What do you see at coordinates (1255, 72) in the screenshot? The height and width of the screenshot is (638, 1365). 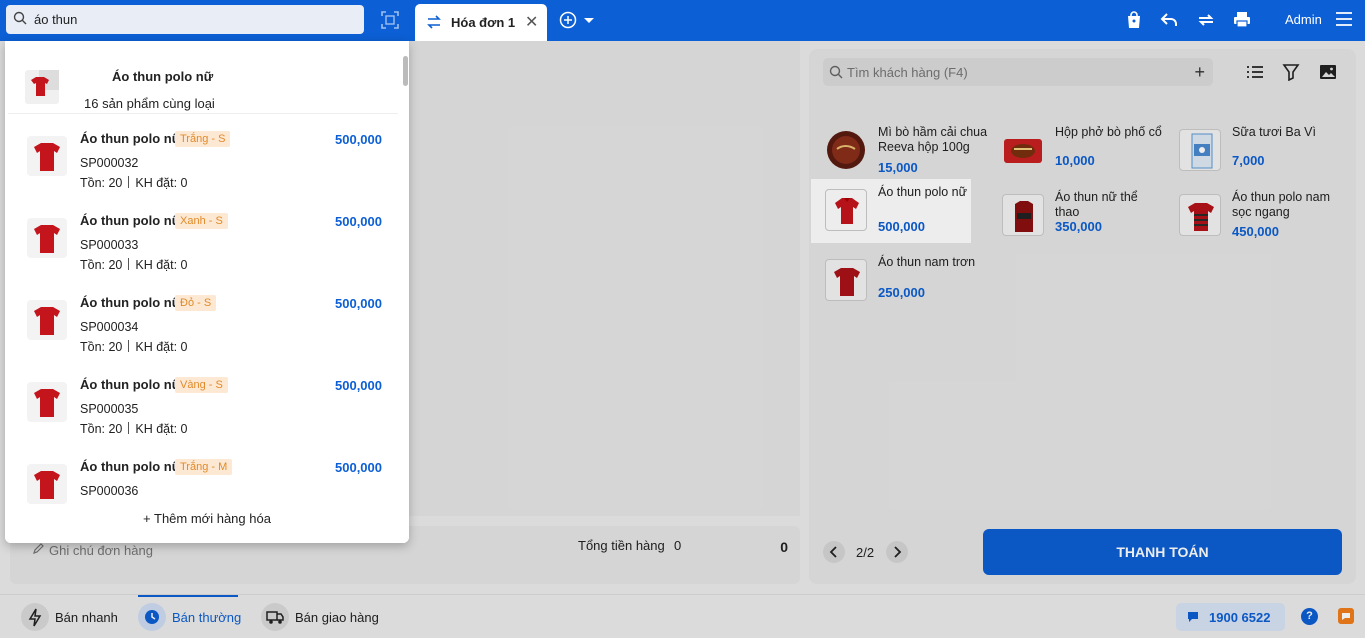 I see `list-view-icon` at bounding box center [1255, 72].